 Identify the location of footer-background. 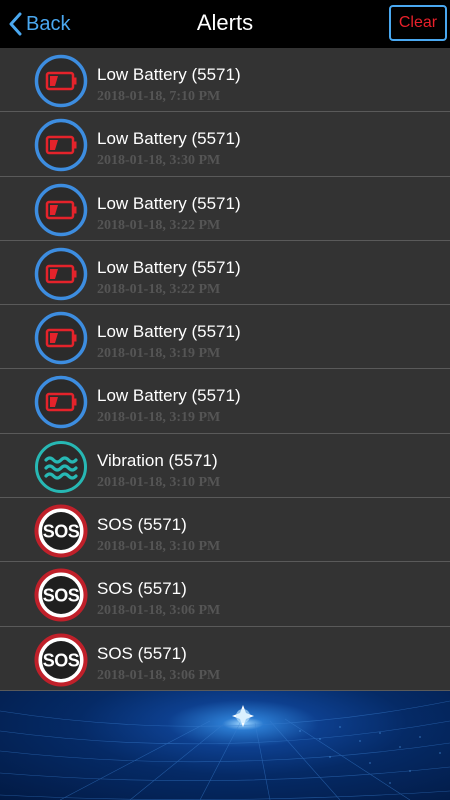
(225, 745).